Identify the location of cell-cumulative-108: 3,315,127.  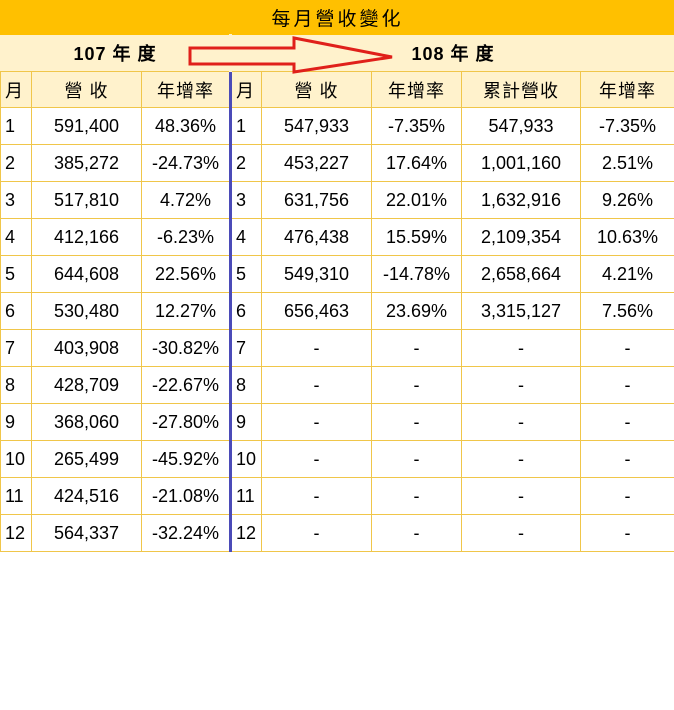
(521, 311).